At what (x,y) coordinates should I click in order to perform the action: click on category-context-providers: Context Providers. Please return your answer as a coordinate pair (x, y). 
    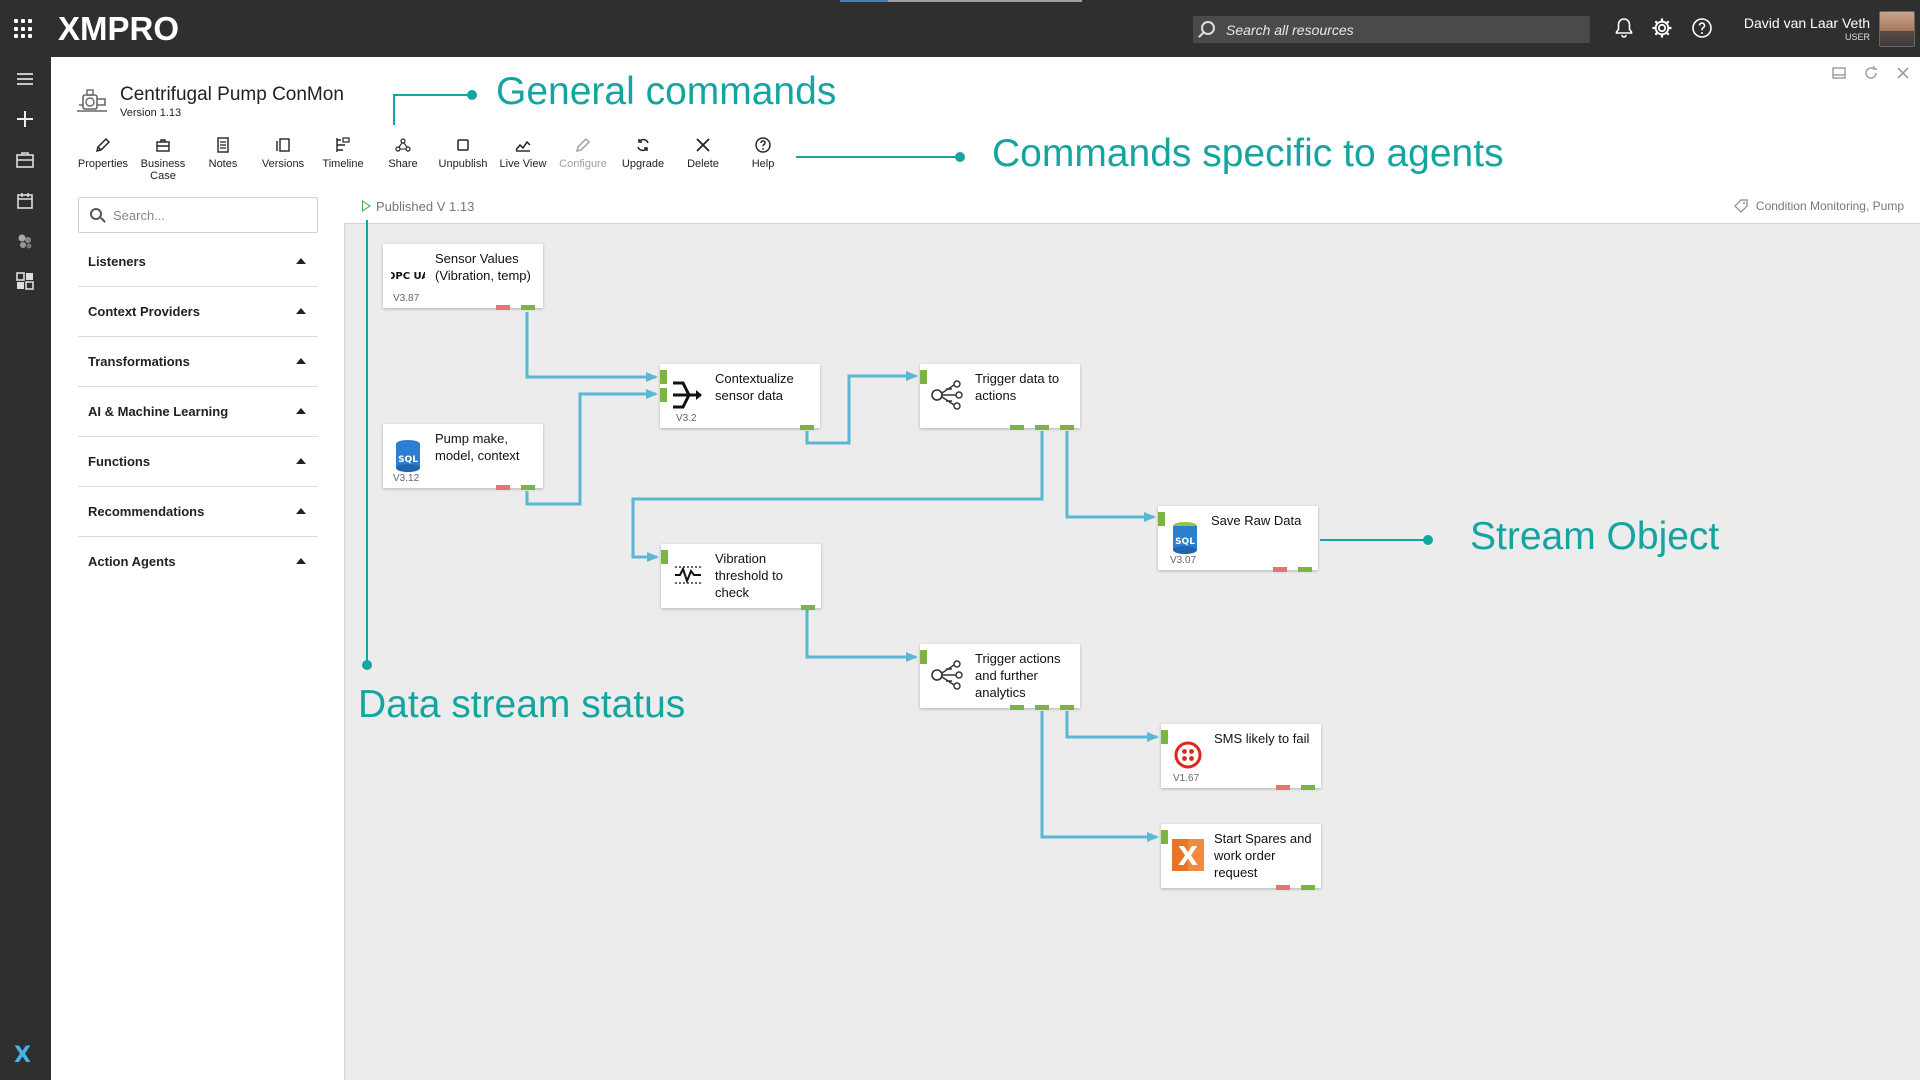
    Looking at the image, I should click on (198, 312).